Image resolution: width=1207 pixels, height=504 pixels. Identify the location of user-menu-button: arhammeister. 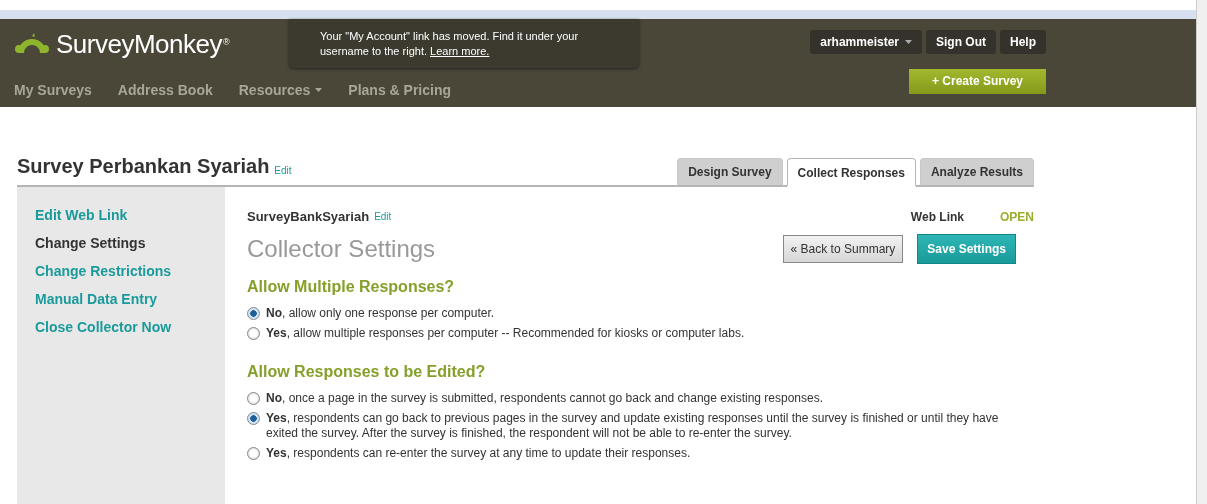
(866, 42).